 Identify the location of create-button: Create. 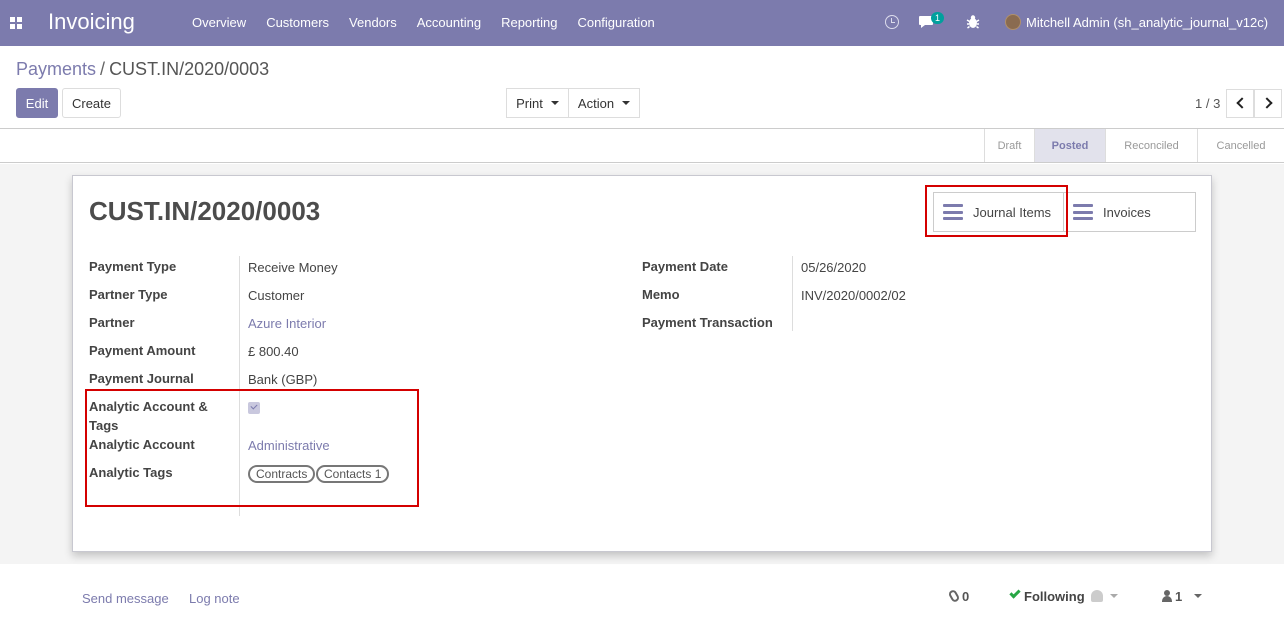
(91, 103).